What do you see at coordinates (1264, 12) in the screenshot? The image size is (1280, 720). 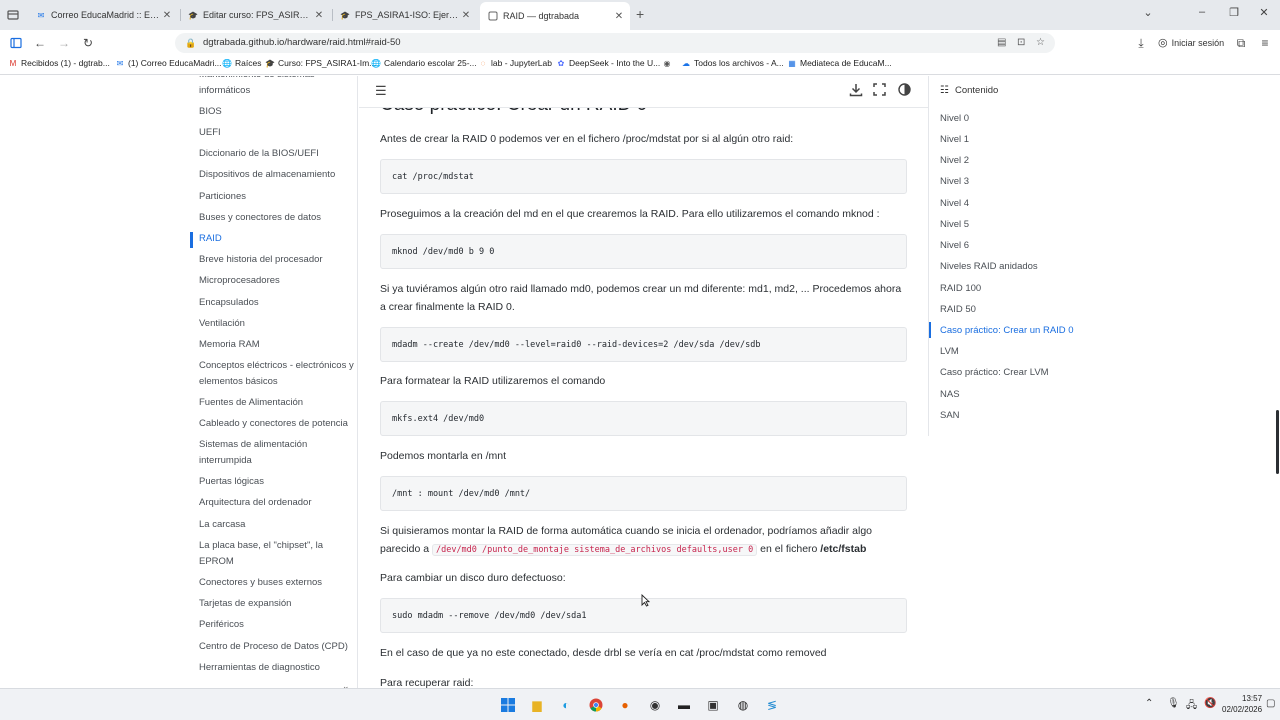 I see `close-window-icon: ✕` at bounding box center [1264, 12].